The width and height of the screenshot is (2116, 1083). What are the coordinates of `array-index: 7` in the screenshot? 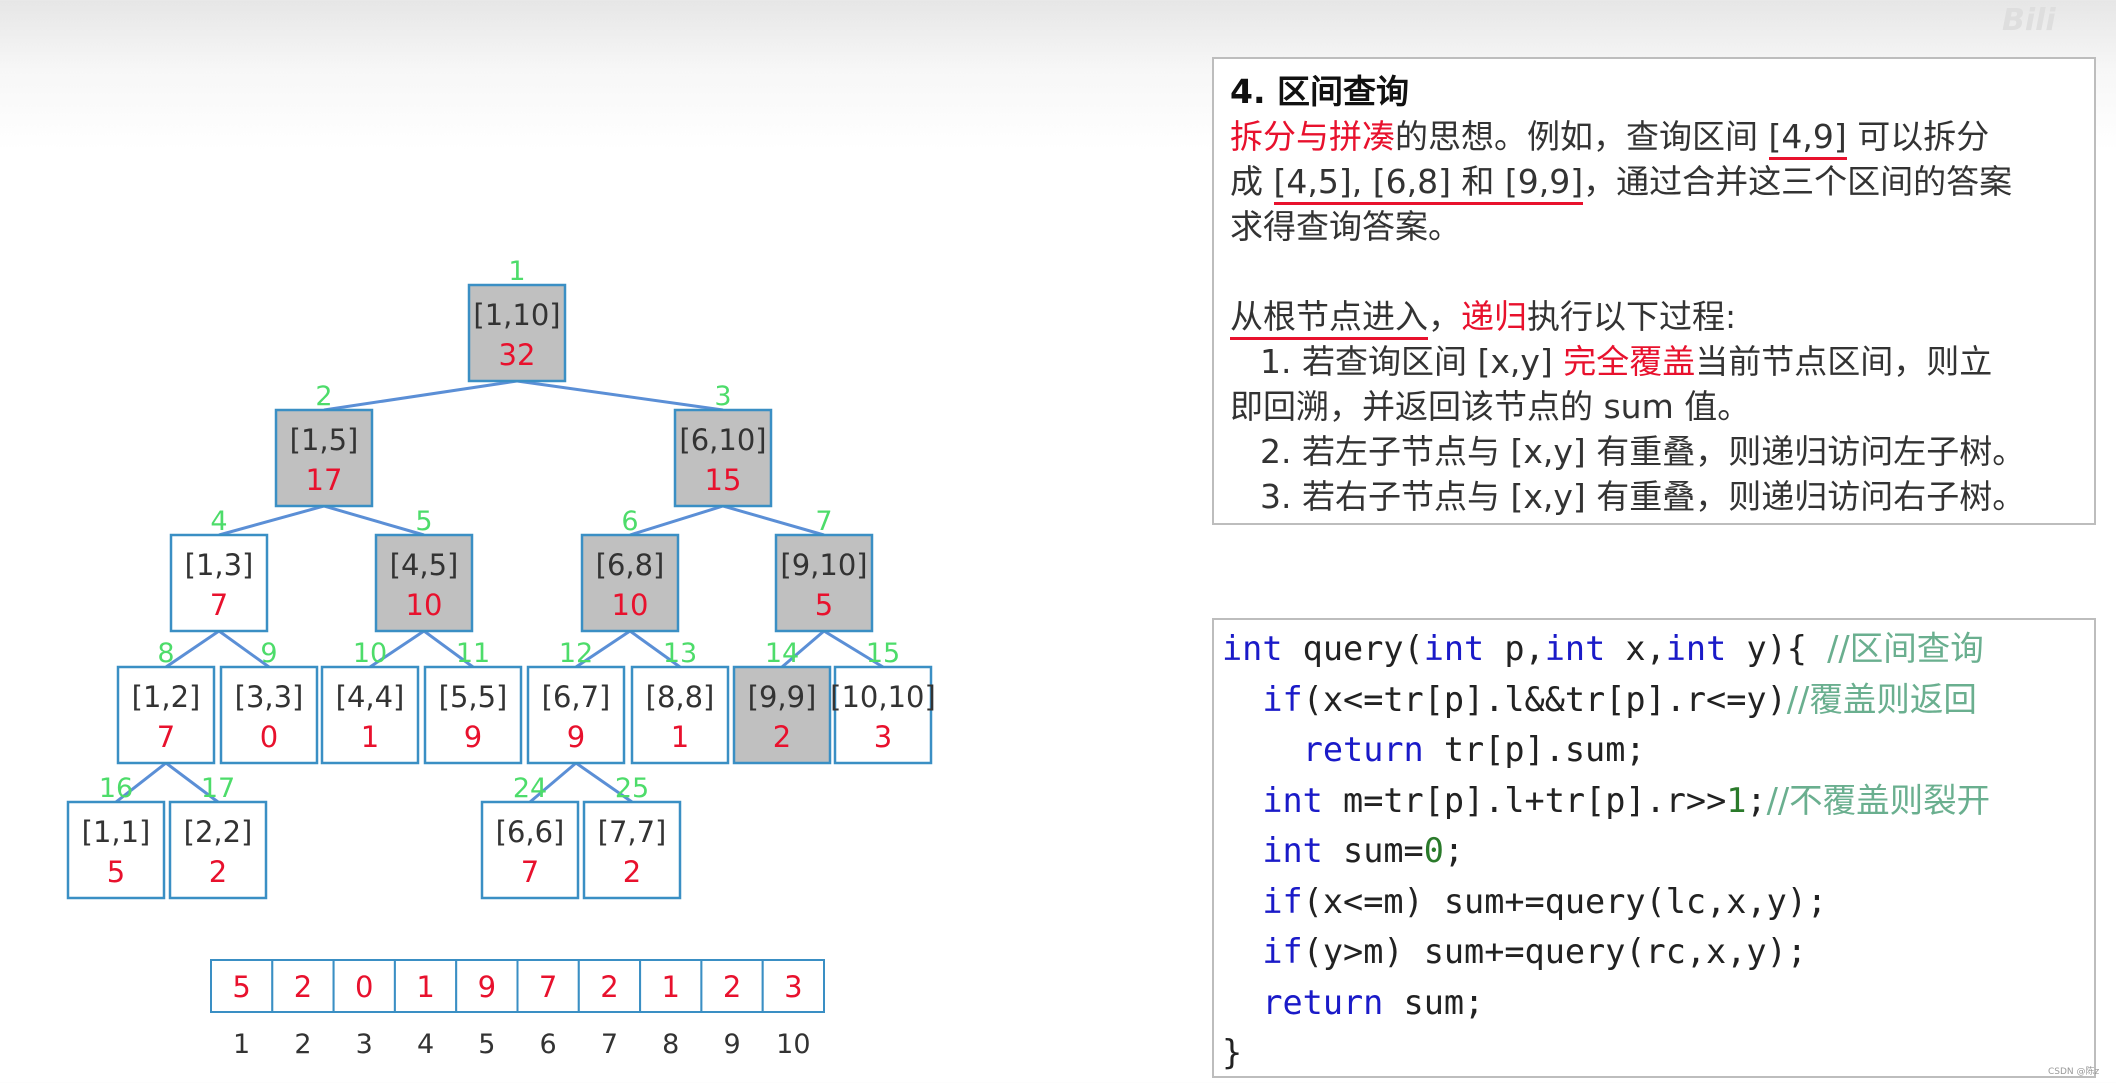 It's located at (609, 1044).